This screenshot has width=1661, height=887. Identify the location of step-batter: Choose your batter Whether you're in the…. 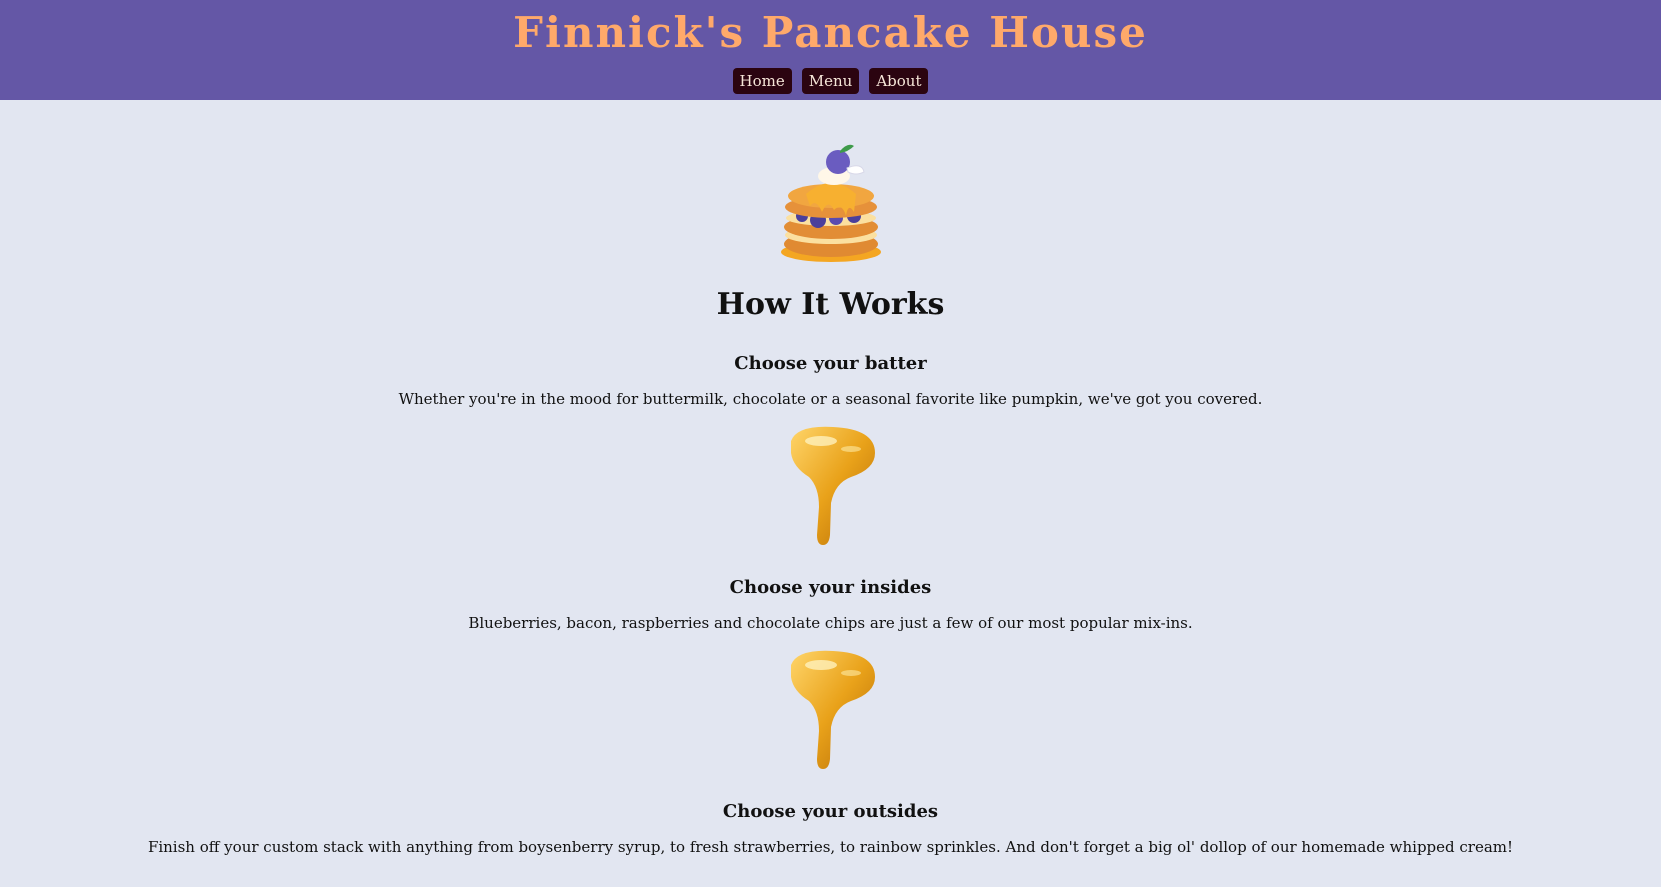
(830, 381).